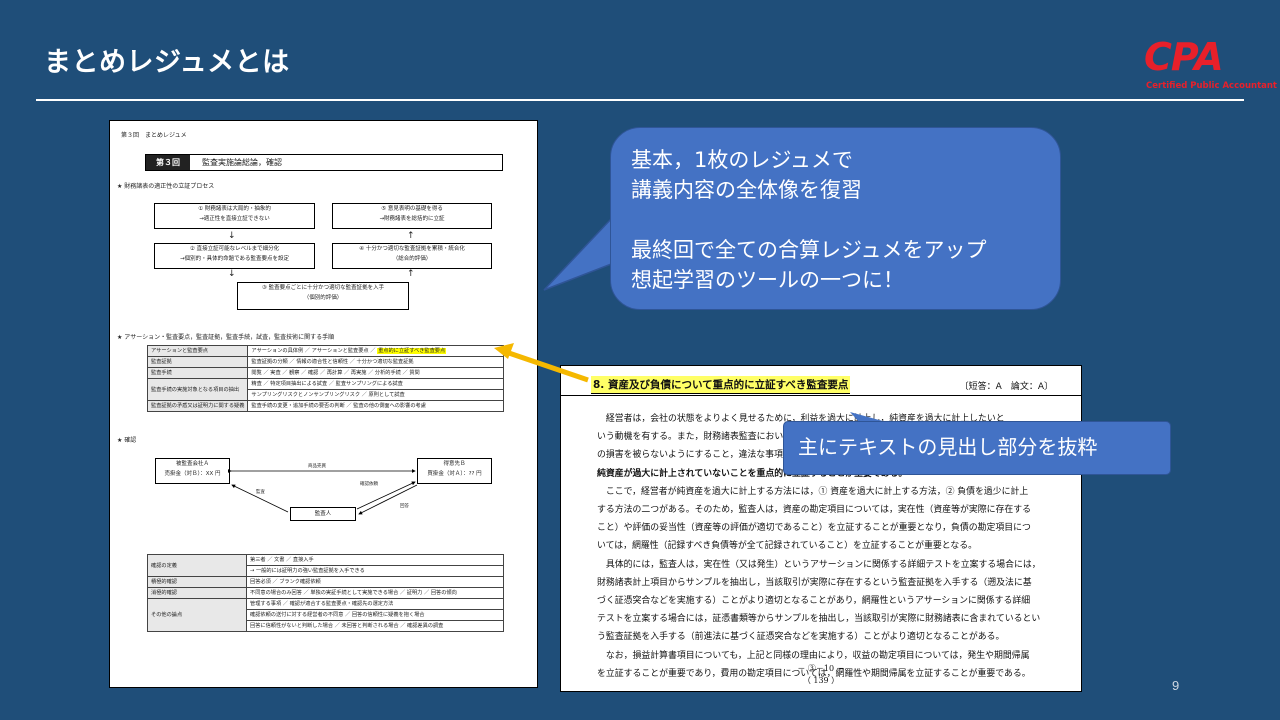 The width and height of the screenshot is (1280, 720). What do you see at coordinates (721, 385) in the screenshot?
I see `textbook-heading: 8. 資産及び負債について重点的に立証すべき監査要点` at bounding box center [721, 385].